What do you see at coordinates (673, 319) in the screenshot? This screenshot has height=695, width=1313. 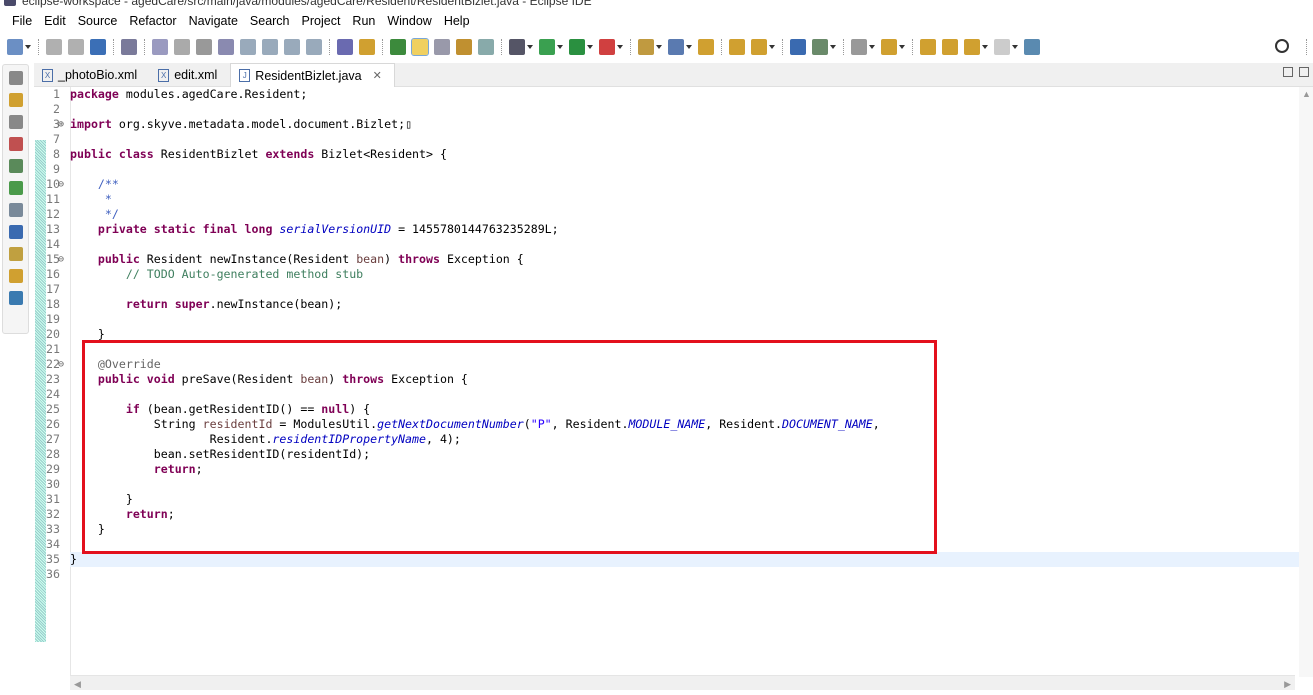 I see `code-line: 19` at bounding box center [673, 319].